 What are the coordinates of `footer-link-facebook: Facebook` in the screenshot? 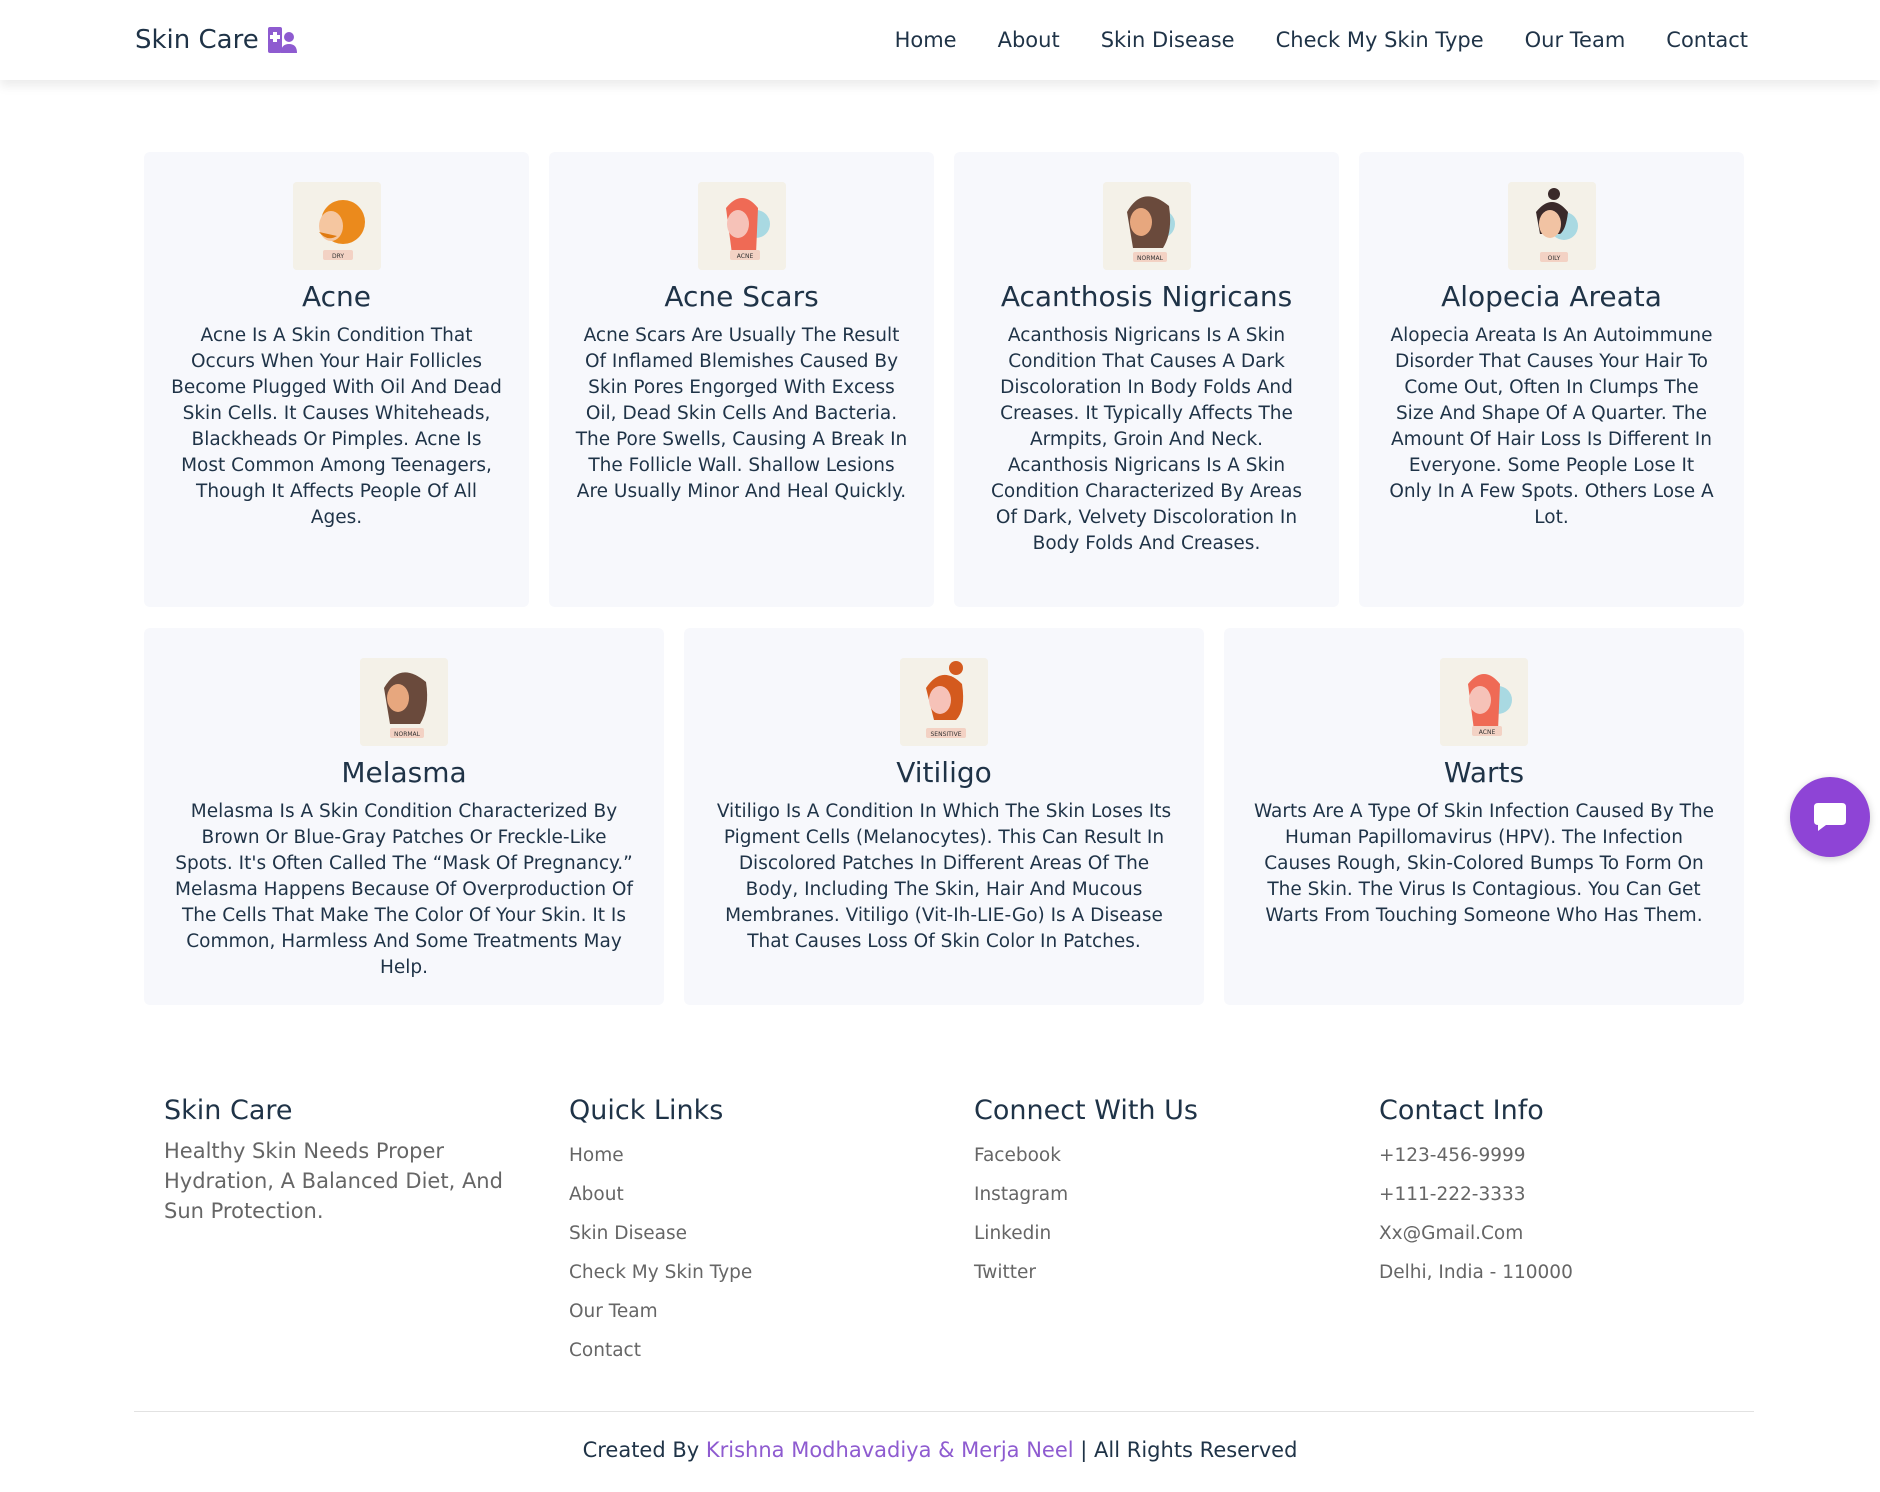 It's located at (1176, 1155).